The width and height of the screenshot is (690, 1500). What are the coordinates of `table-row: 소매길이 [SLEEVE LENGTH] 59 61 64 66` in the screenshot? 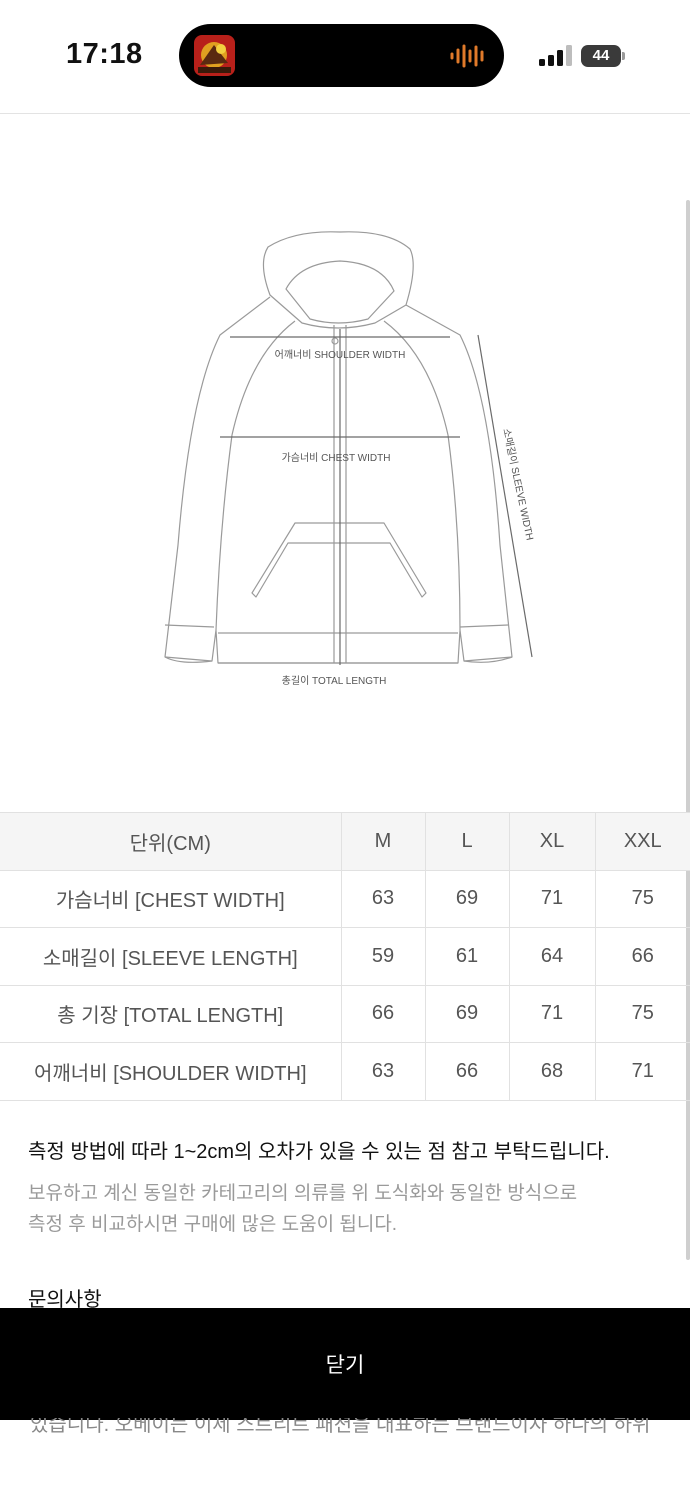 It's located at (345, 956).